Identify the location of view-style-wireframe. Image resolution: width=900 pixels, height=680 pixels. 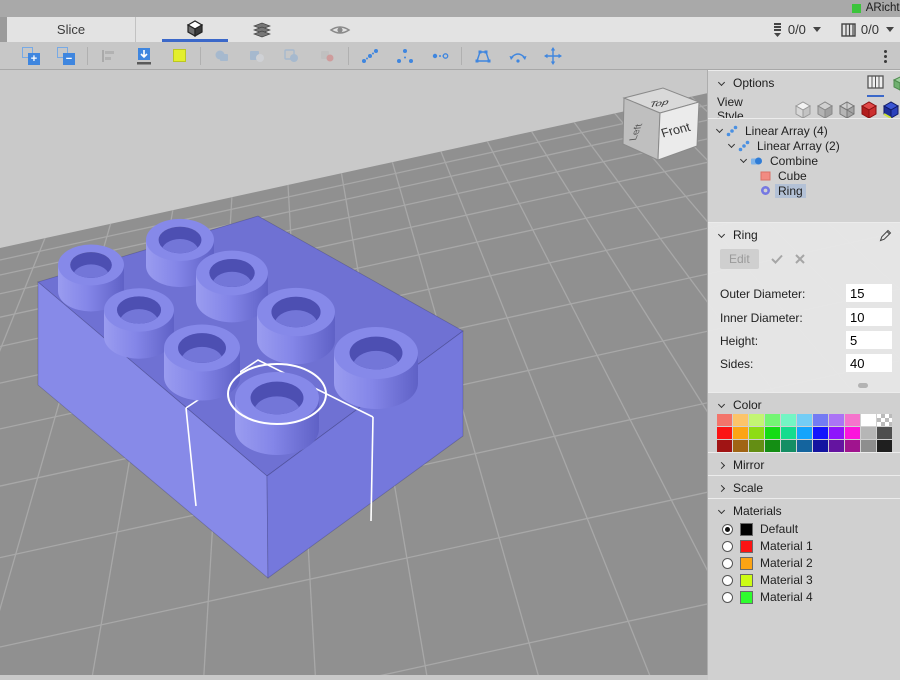
(847, 108).